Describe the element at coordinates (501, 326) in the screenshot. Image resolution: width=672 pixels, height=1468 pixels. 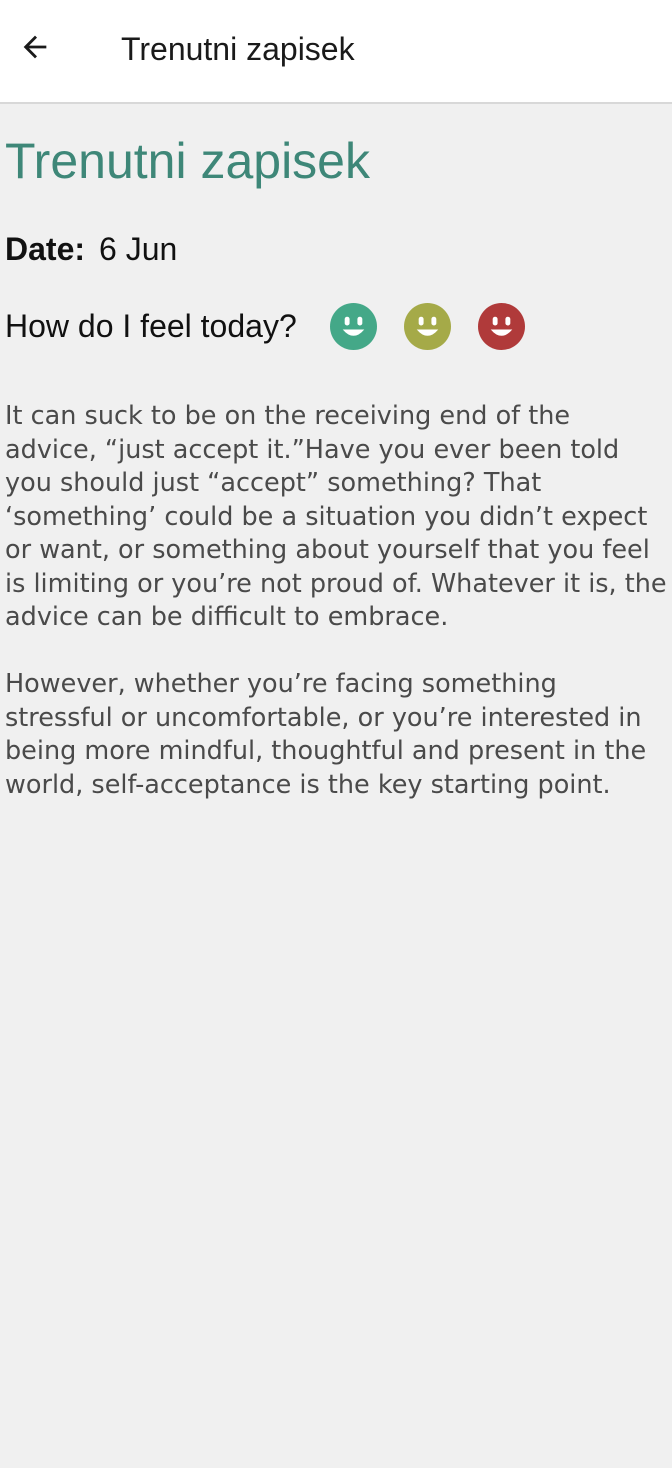
I see `mood-red-smiley-icon` at that location.